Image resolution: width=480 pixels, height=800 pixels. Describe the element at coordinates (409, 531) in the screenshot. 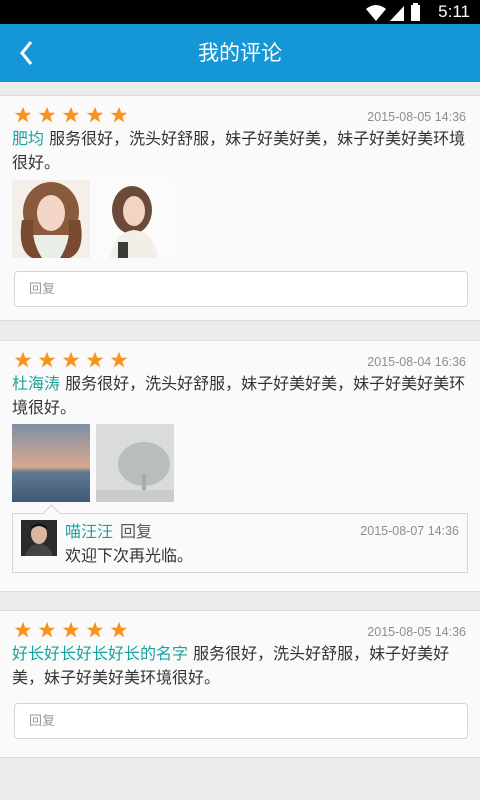

I see `reply-date: 2015-08-07 14:36` at that location.